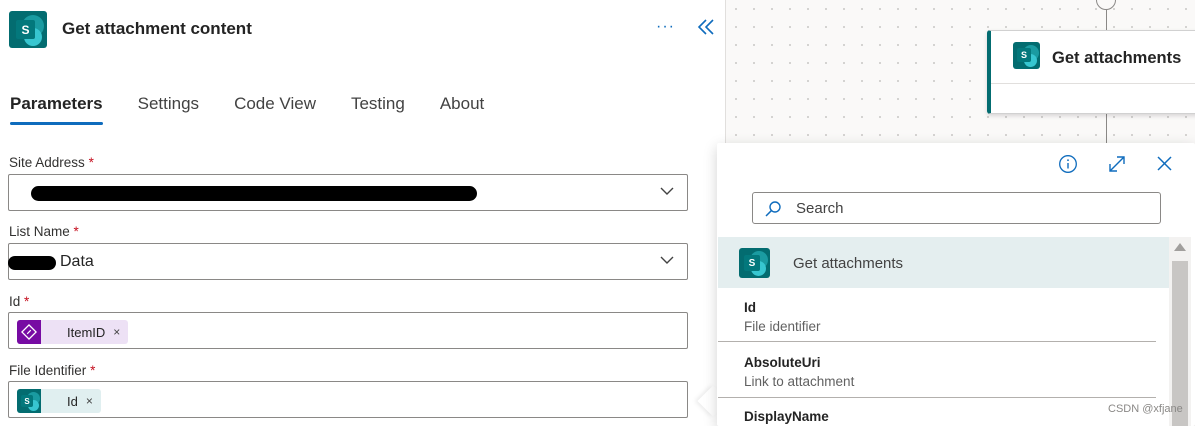 This screenshot has width=1195, height=426. Describe the element at coordinates (786, 416) in the screenshot. I see `item-name: DisplayName` at that location.